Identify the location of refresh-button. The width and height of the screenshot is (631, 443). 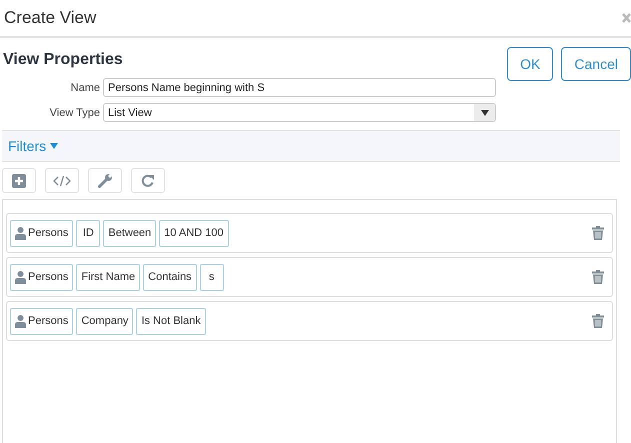
(148, 180).